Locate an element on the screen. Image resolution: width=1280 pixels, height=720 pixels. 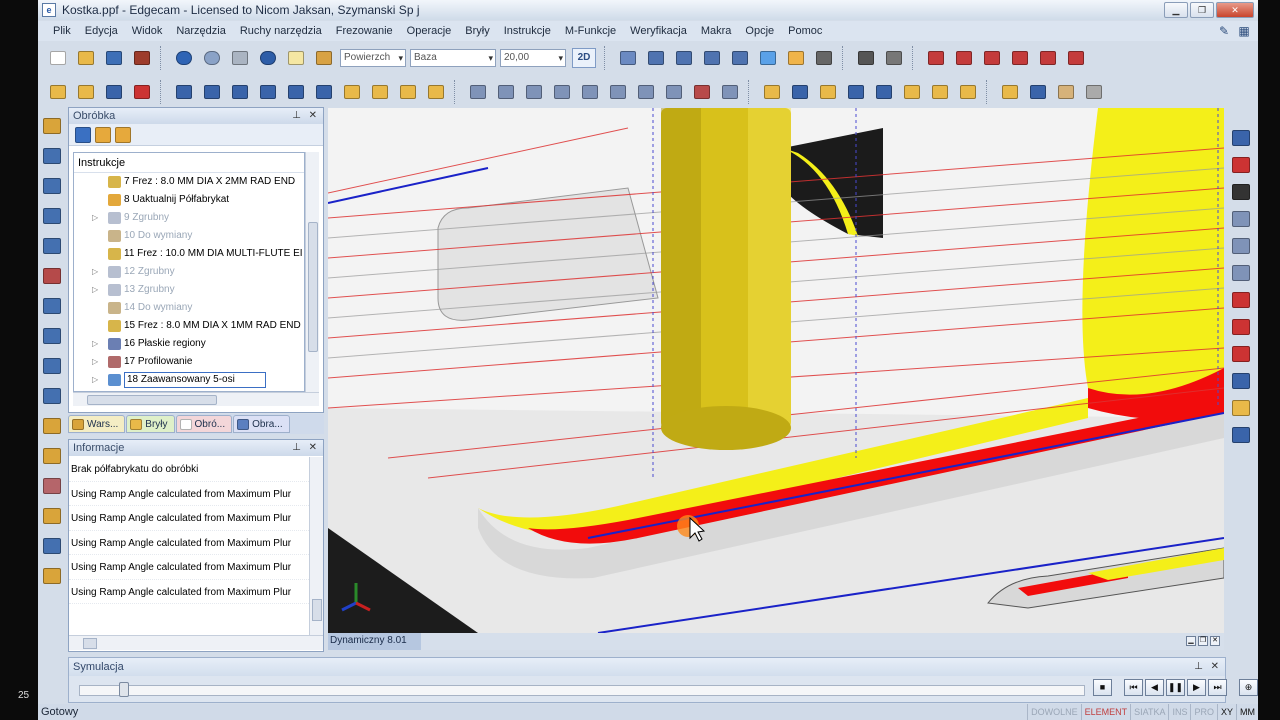
tree-row: 11 Frez : 10.0 MM DIA MULTI-FLUTE EI is located at coordinates (189, 254).